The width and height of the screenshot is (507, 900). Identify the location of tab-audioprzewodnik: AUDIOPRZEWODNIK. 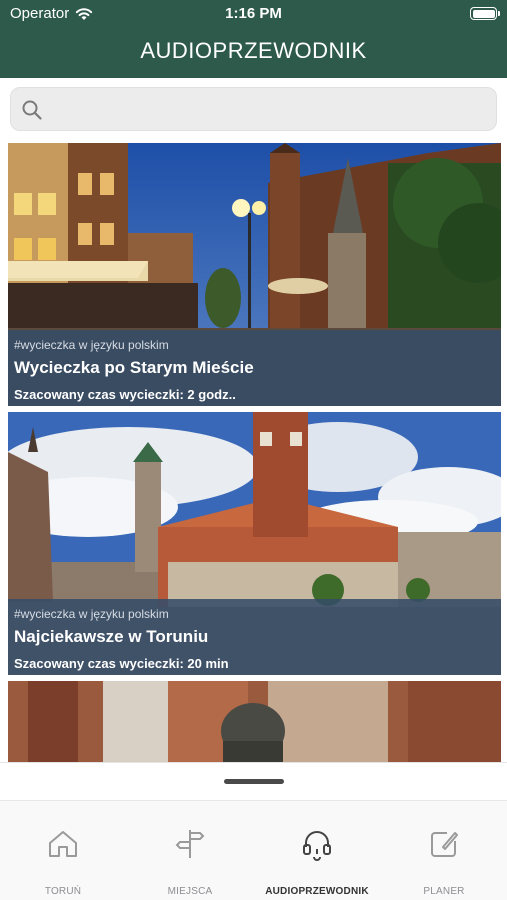
(317, 850).